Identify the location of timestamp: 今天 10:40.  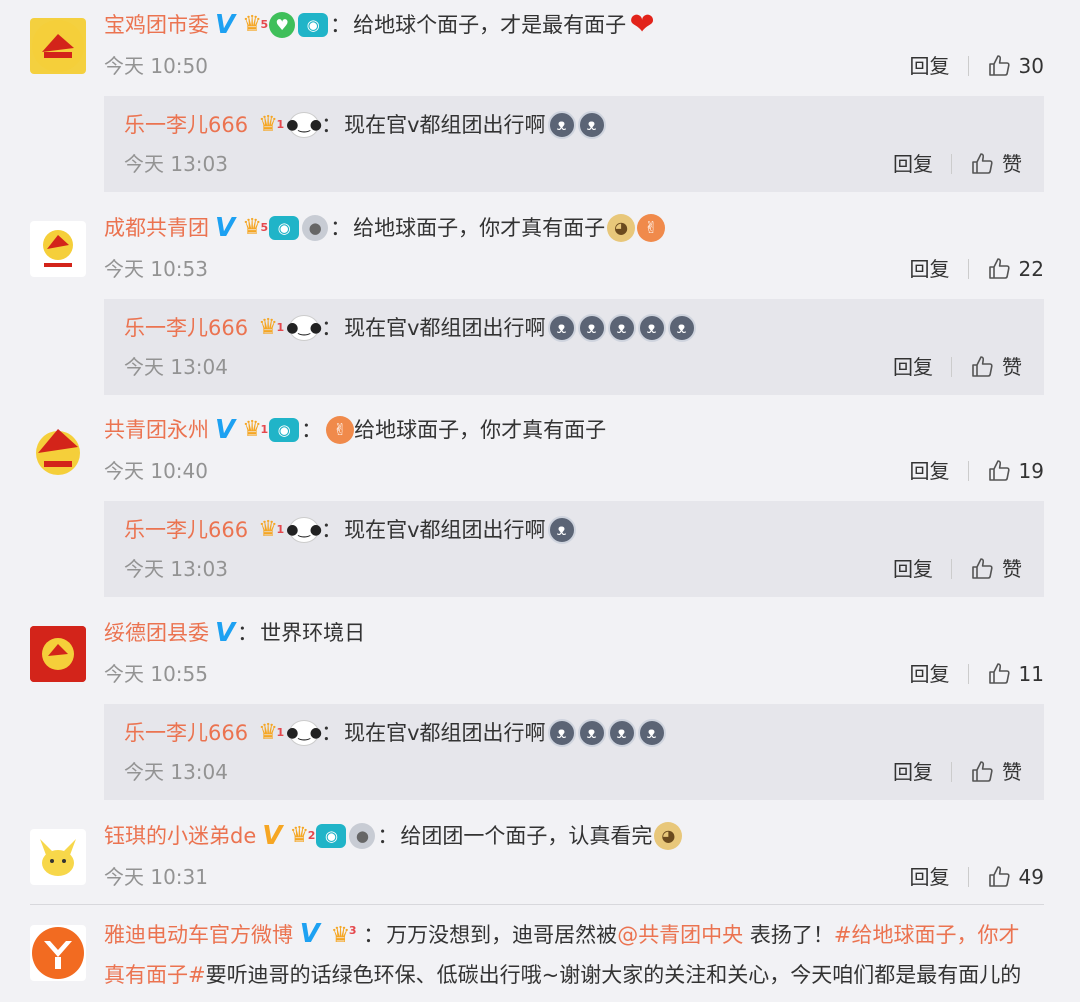
(156, 471).